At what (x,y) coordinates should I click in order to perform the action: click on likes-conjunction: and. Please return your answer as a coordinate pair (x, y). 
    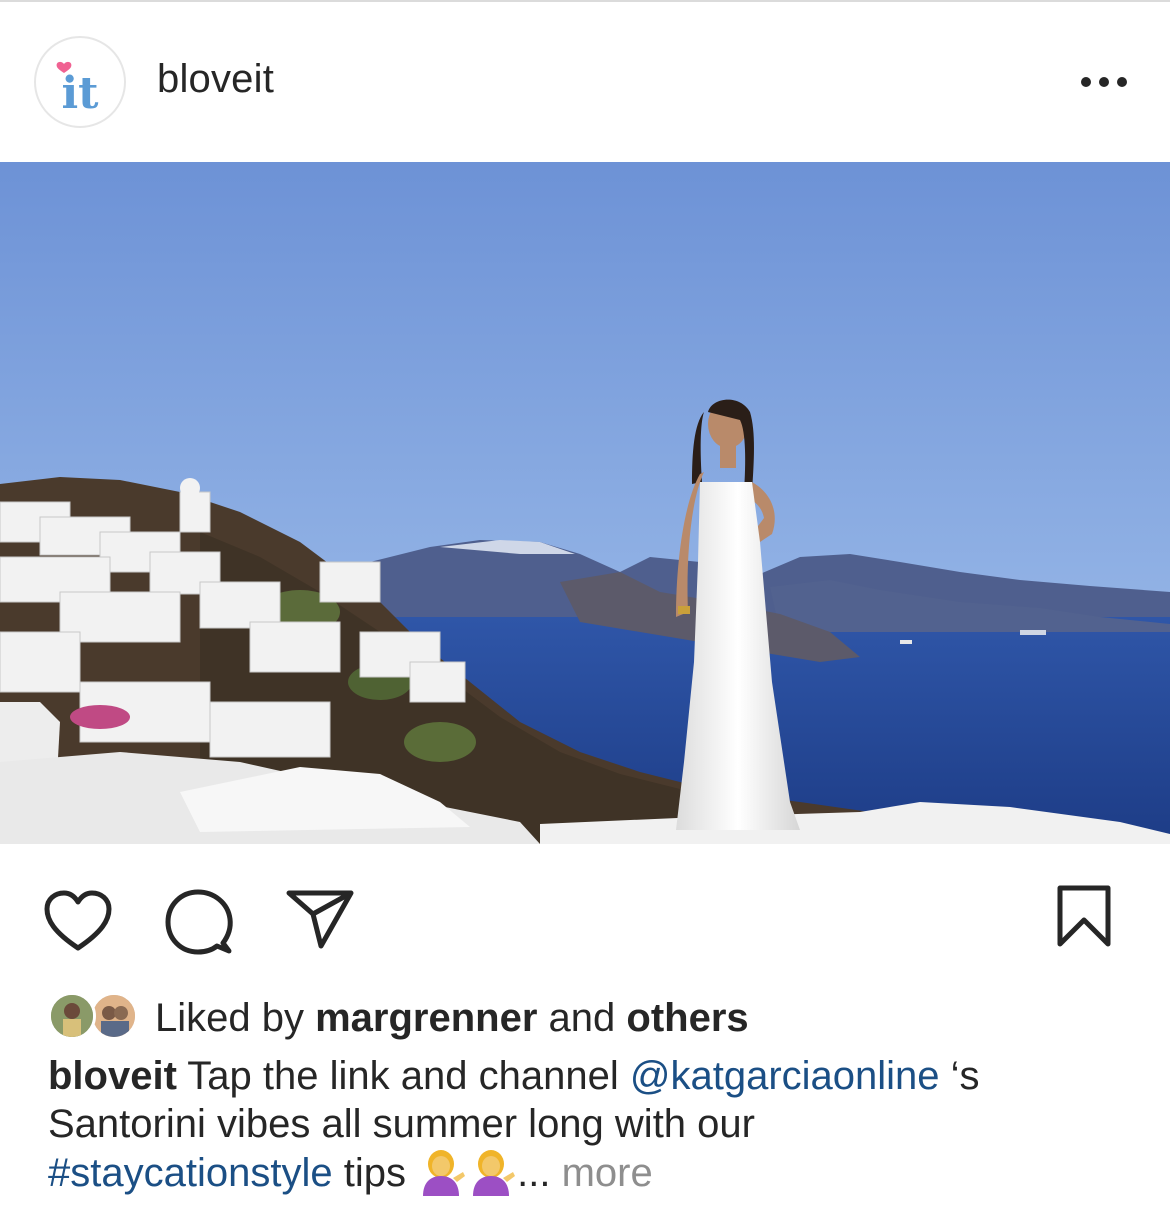
    Looking at the image, I should click on (582, 1018).